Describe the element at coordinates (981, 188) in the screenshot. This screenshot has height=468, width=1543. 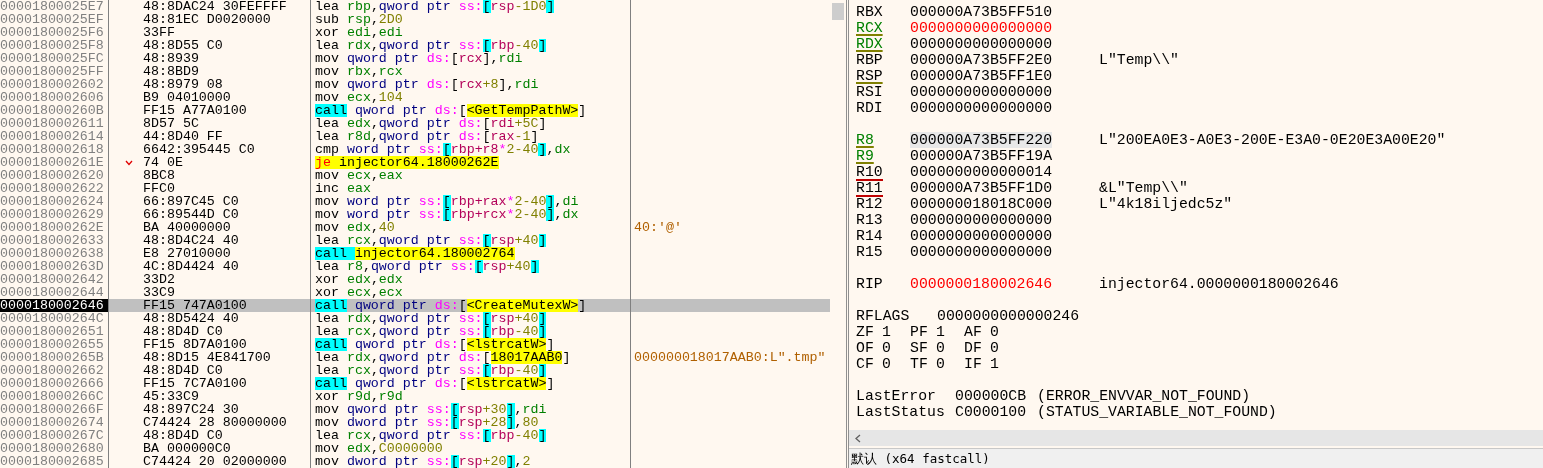
I see `register-value: 000000A73B5FF1D0` at that location.